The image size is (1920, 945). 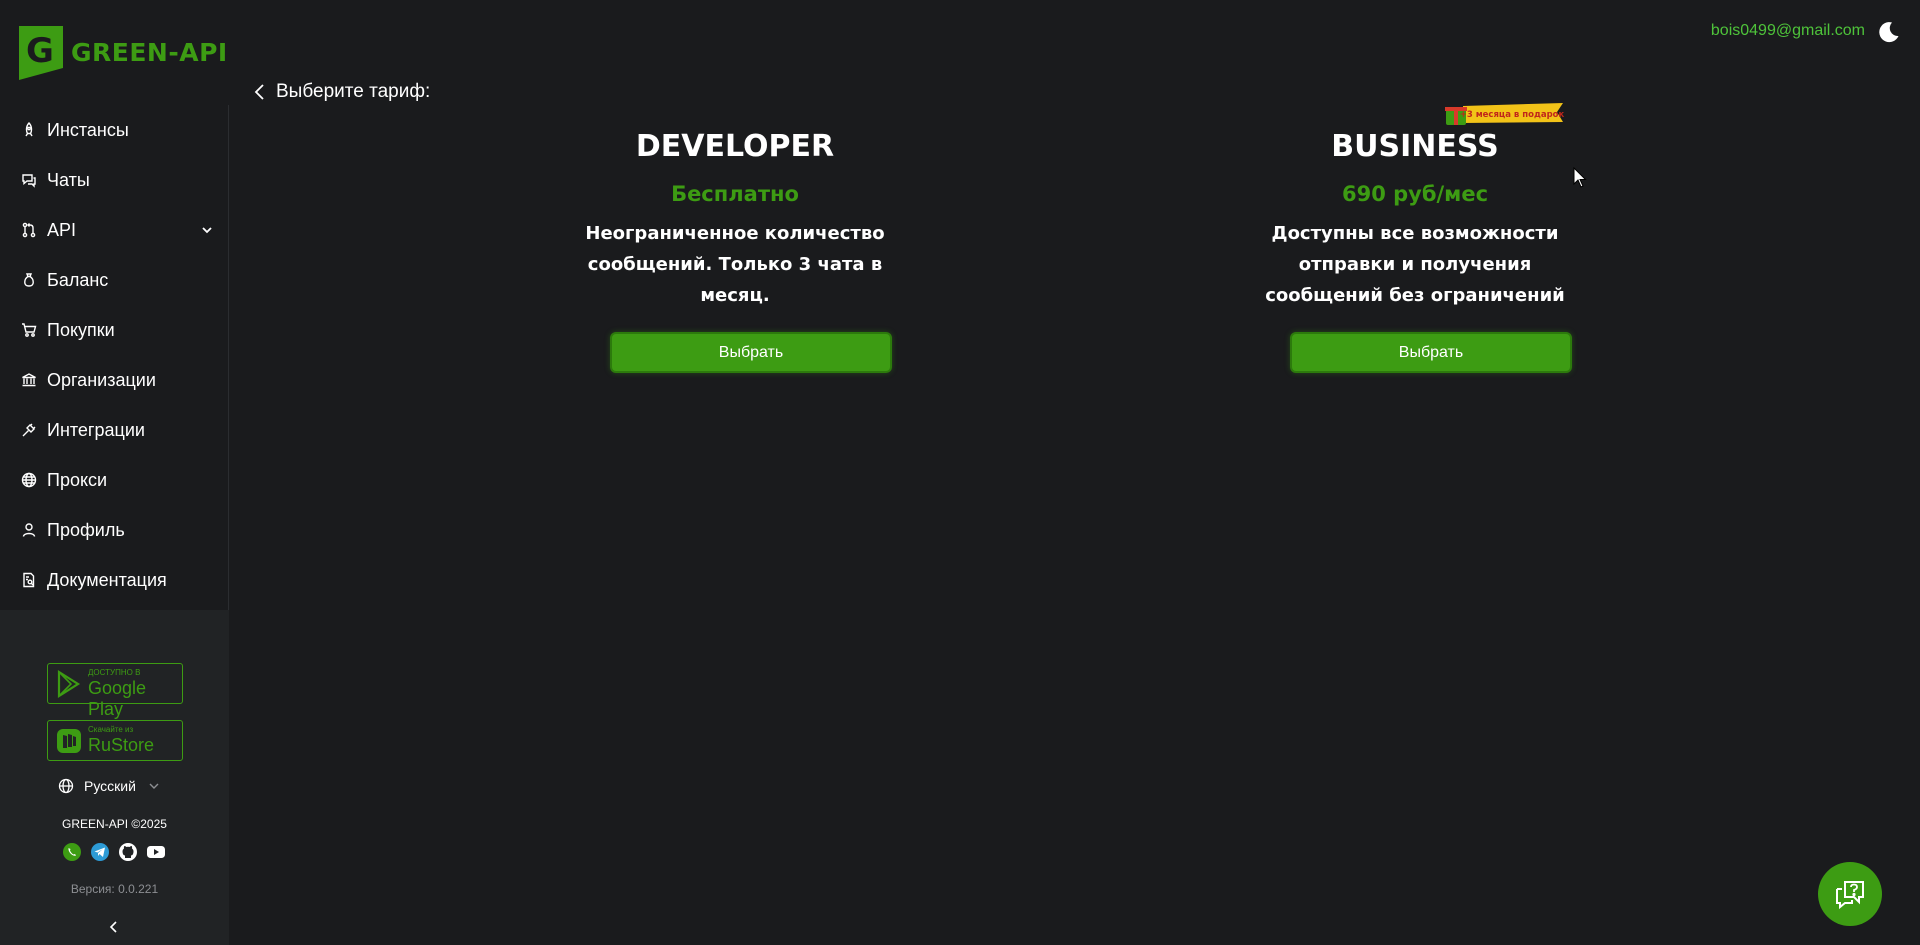 What do you see at coordinates (114, 824) in the screenshot?
I see `copyright: GREEN-API ©2025` at bounding box center [114, 824].